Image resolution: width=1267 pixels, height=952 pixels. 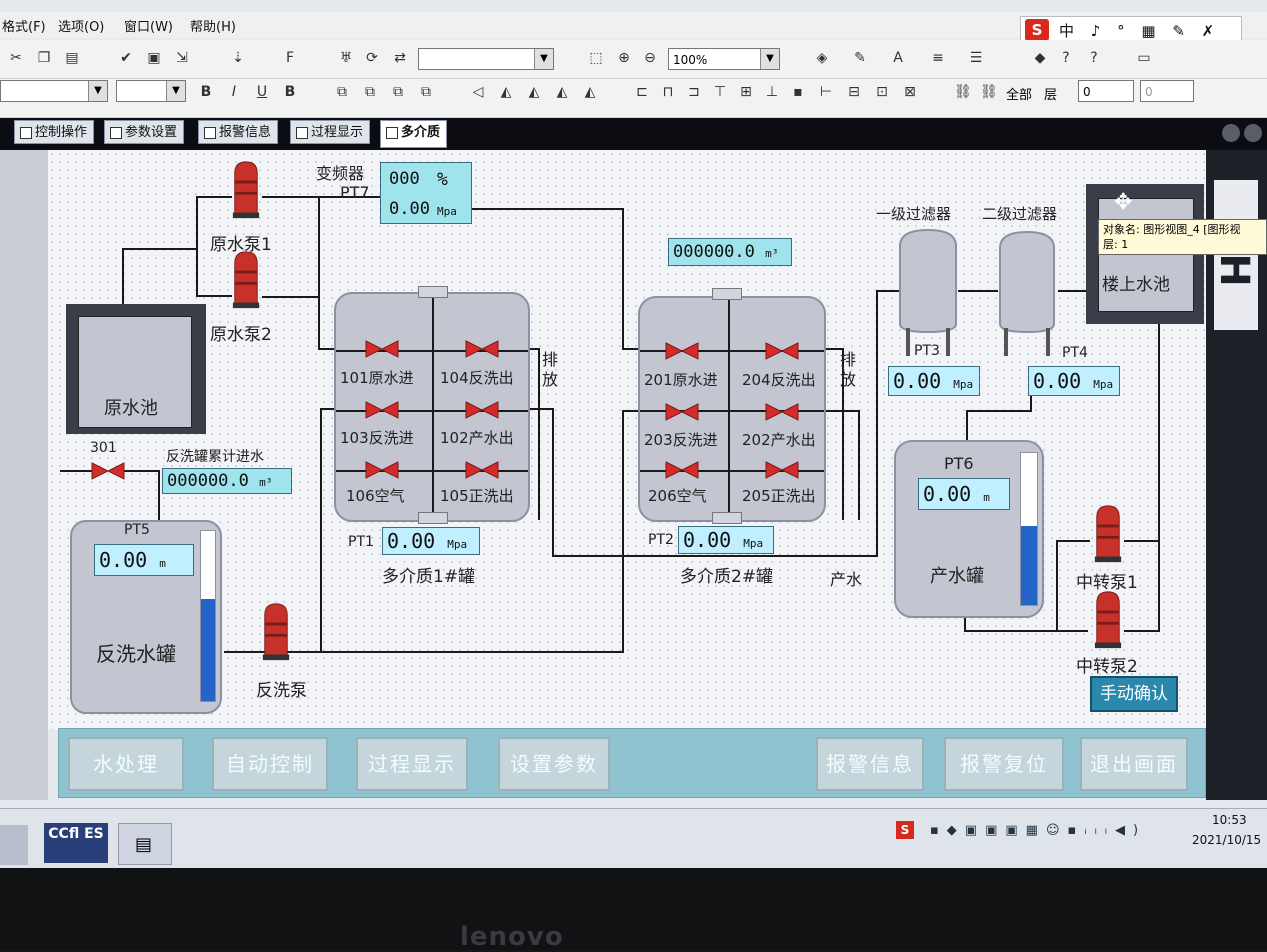 I want to click on align-bottom-icon: ⊥, so click(x=772, y=92).